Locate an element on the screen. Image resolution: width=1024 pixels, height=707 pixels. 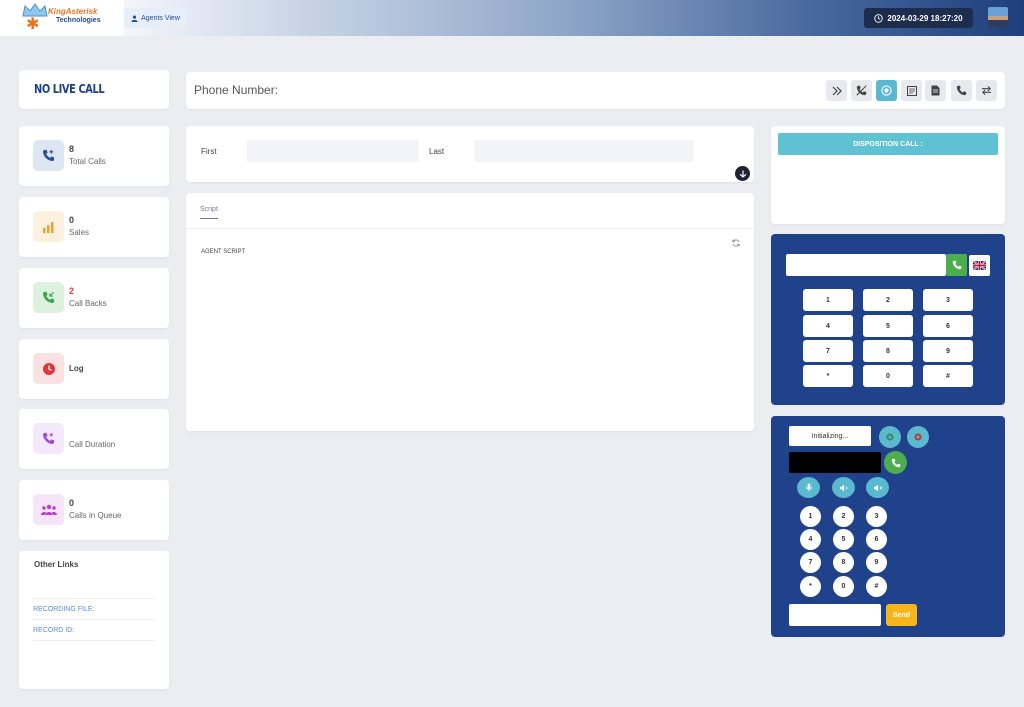
star-icon: ✱ is located at coordinates (33, 24).